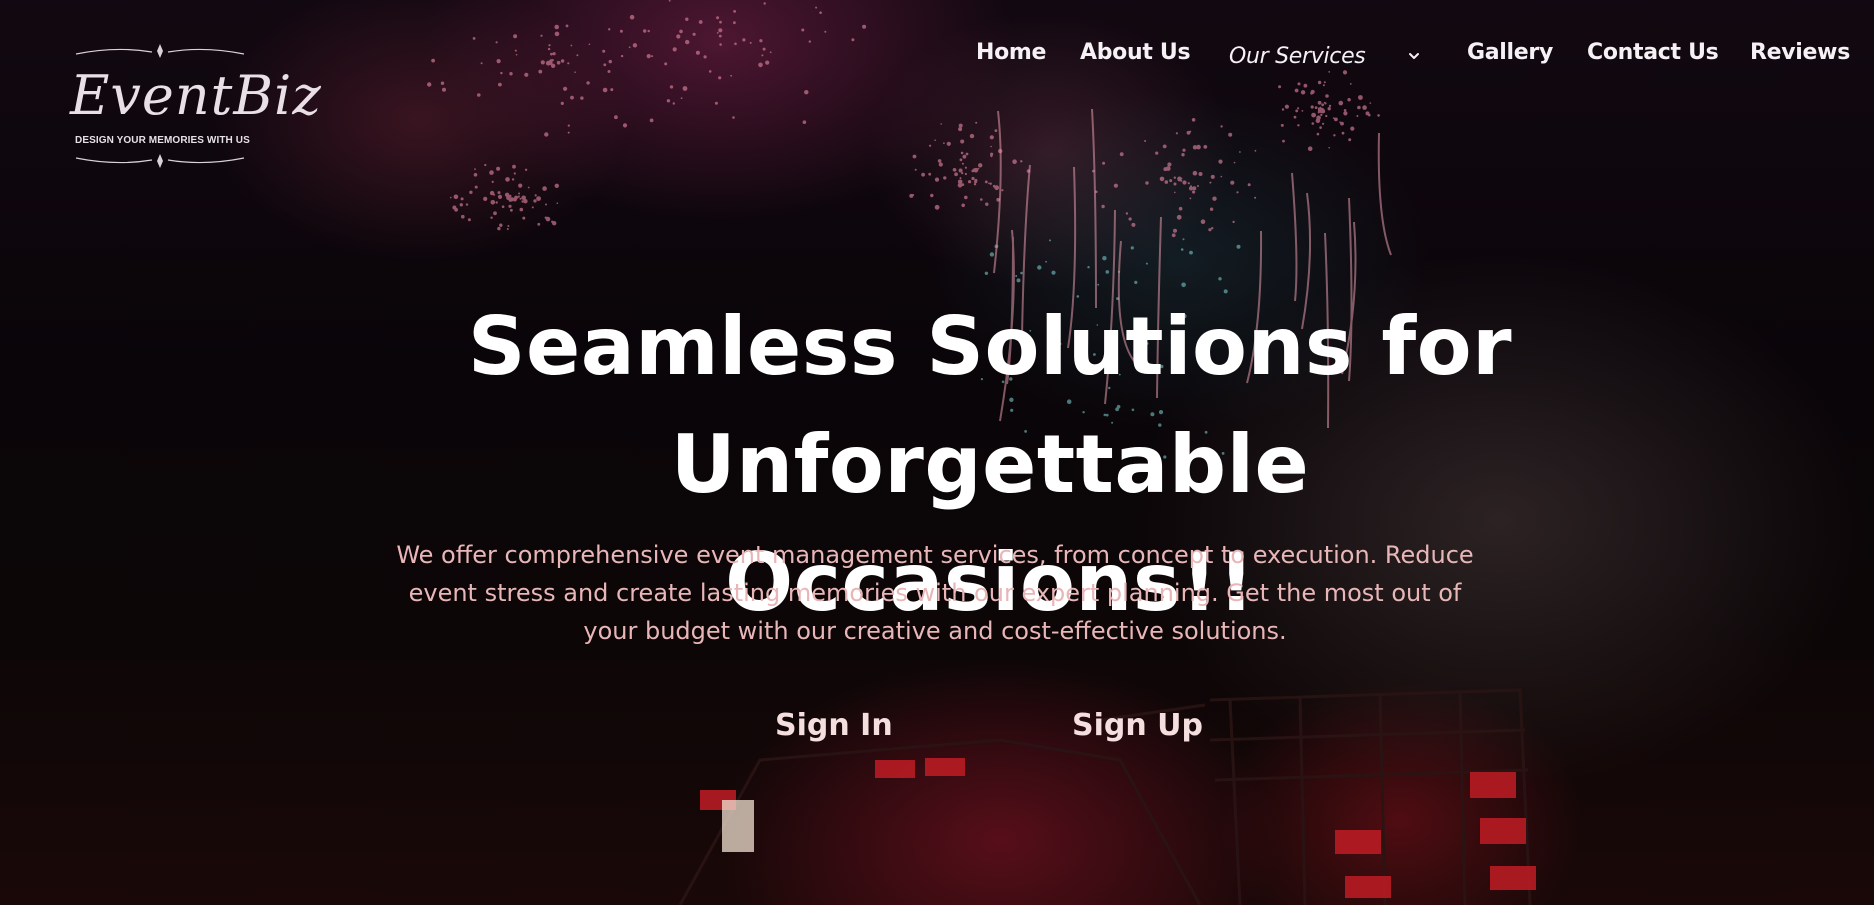 This screenshot has height=905, width=1874. What do you see at coordinates (1414, 56) in the screenshot?
I see `chevron-down-icon` at bounding box center [1414, 56].